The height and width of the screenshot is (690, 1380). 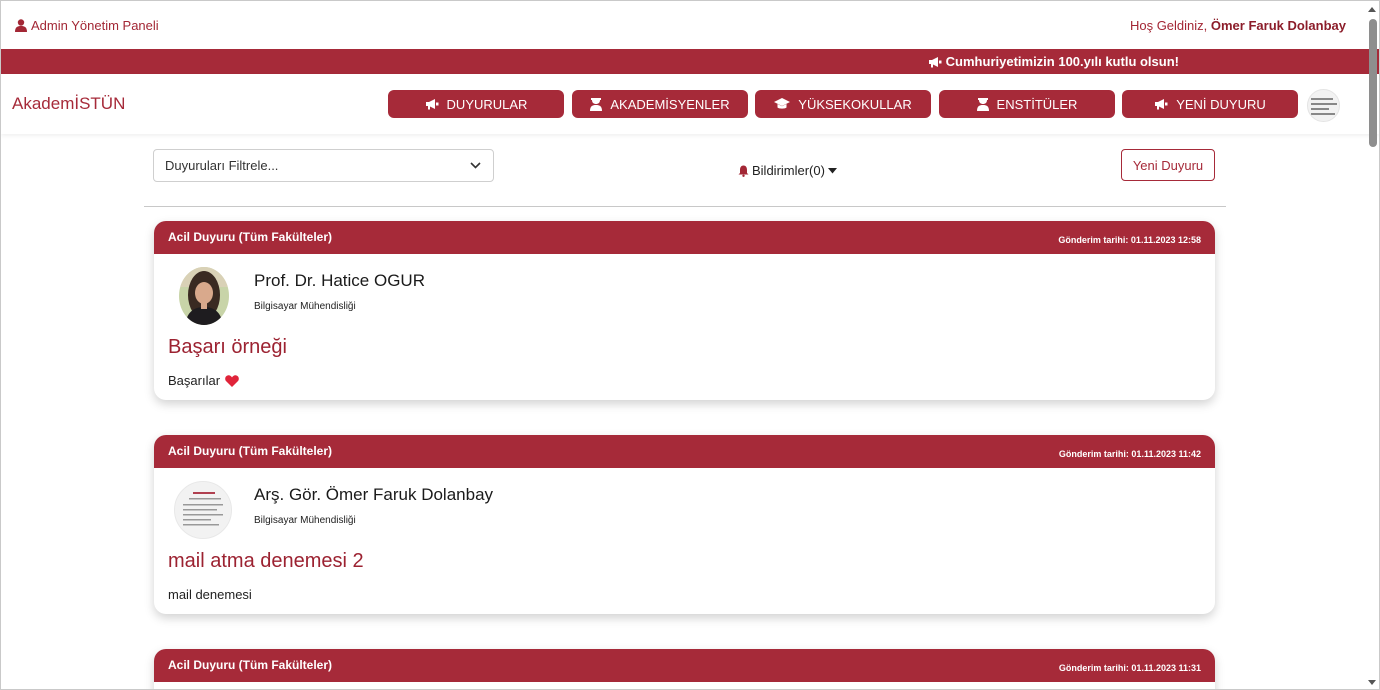 I want to click on caret-down-icon, so click(x=832, y=170).